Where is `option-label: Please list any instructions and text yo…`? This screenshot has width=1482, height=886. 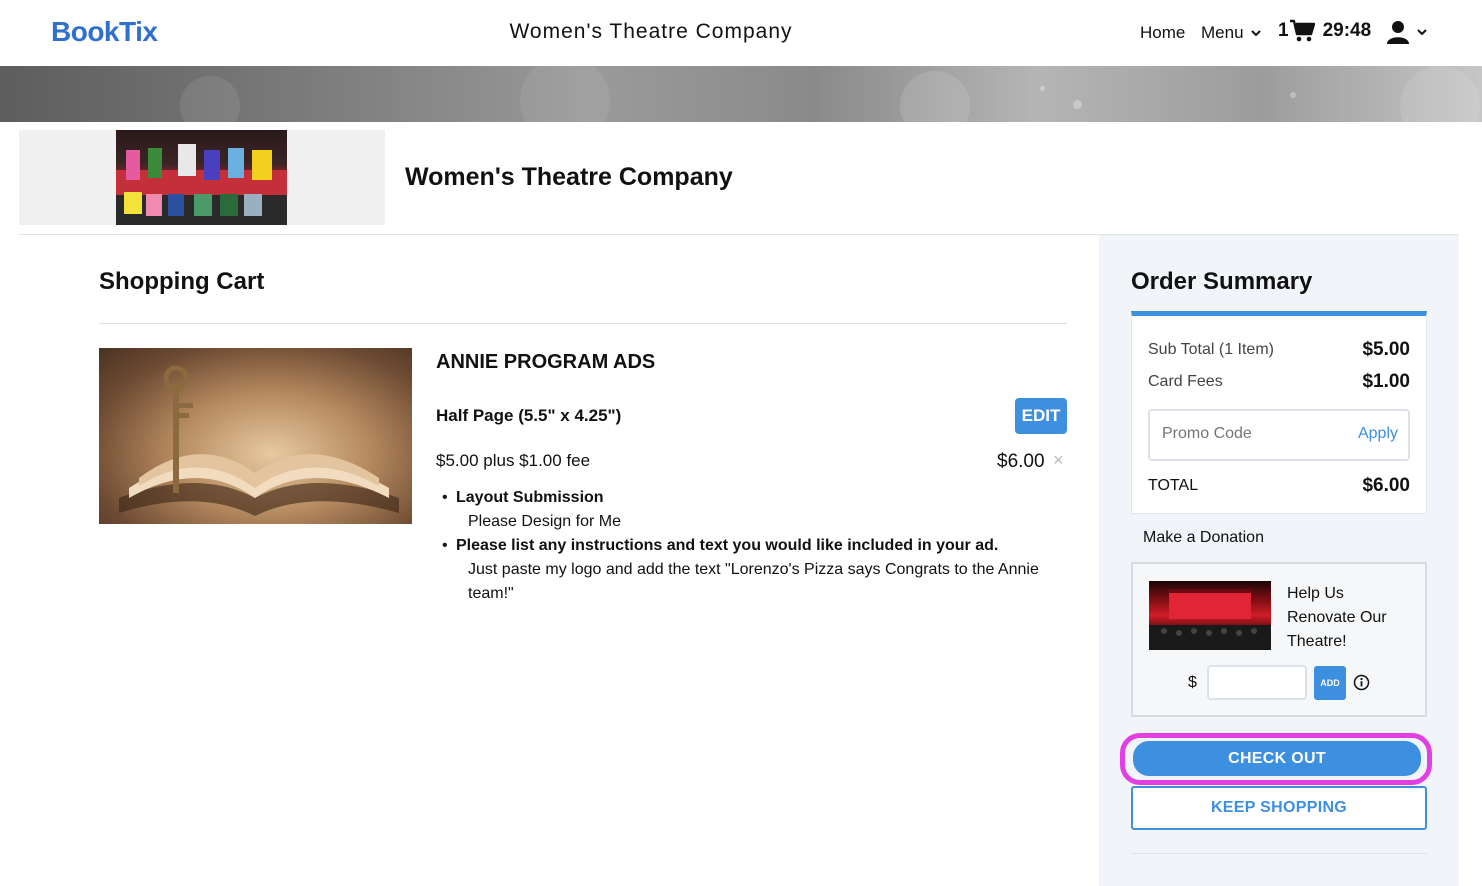 option-label: Please list any instructions and text yo… is located at coordinates (727, 545).